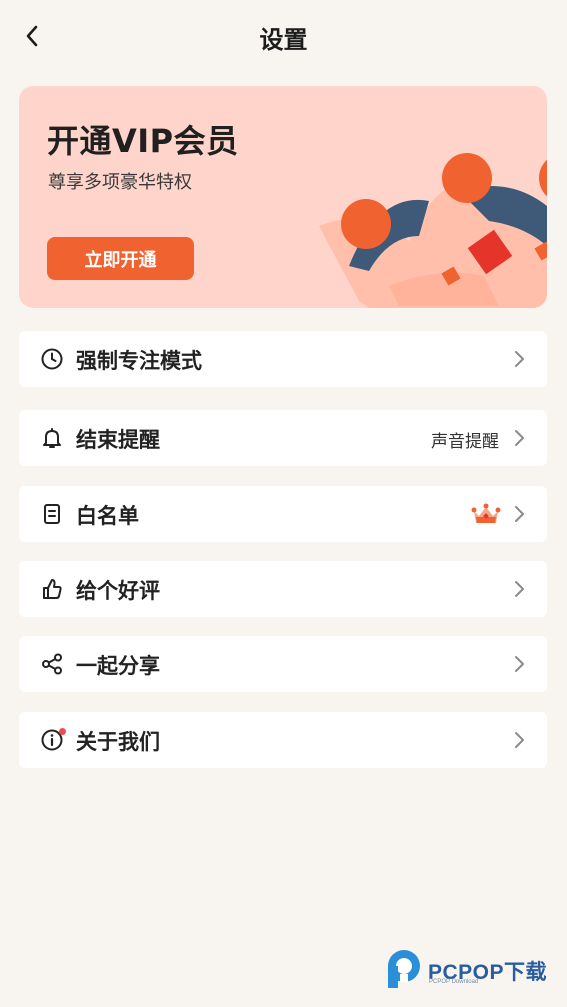  What do you see at coordinates (118, 591) in the screenshot?
I see `menu-item-label: 给个好评` at bounding box center [118, 591].